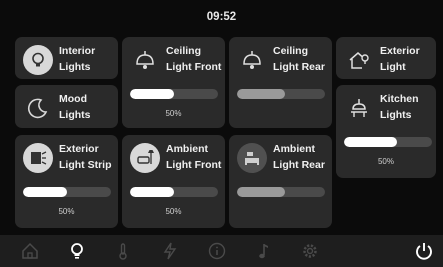  Describe the element at coordinates (424, 251) in the screenshot. I see `power-icon` at that location.